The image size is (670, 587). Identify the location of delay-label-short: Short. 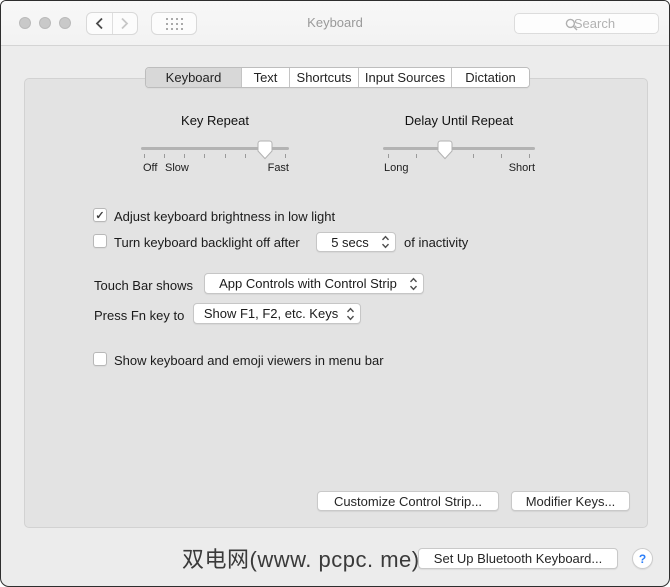
(521, 168).